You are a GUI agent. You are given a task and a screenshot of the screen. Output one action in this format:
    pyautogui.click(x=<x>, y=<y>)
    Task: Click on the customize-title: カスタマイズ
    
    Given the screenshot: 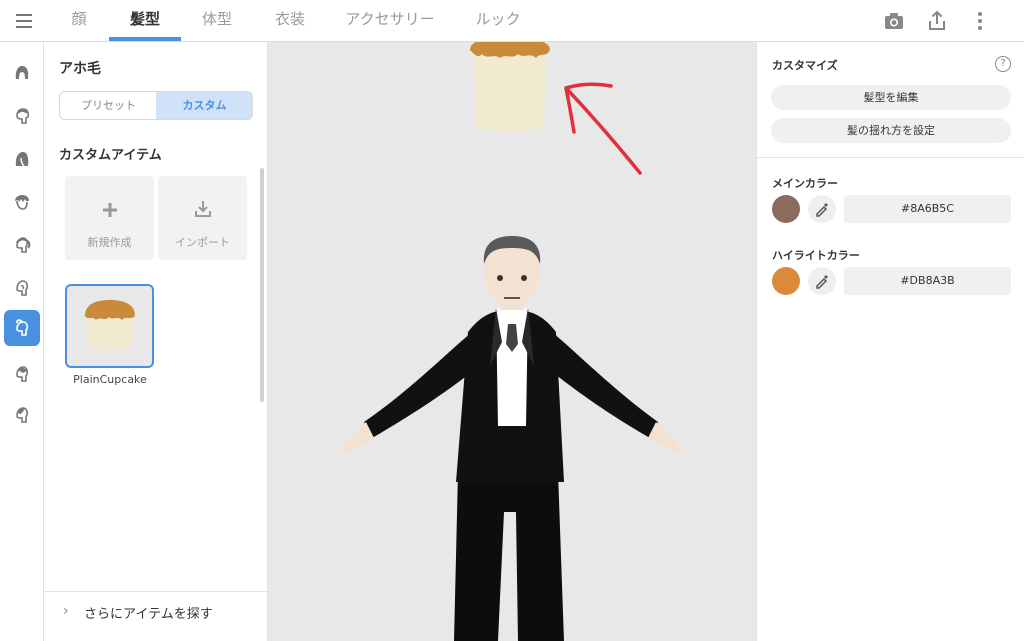 What is the action you would take?
    pyautogui.click(x=805, y=65)
    